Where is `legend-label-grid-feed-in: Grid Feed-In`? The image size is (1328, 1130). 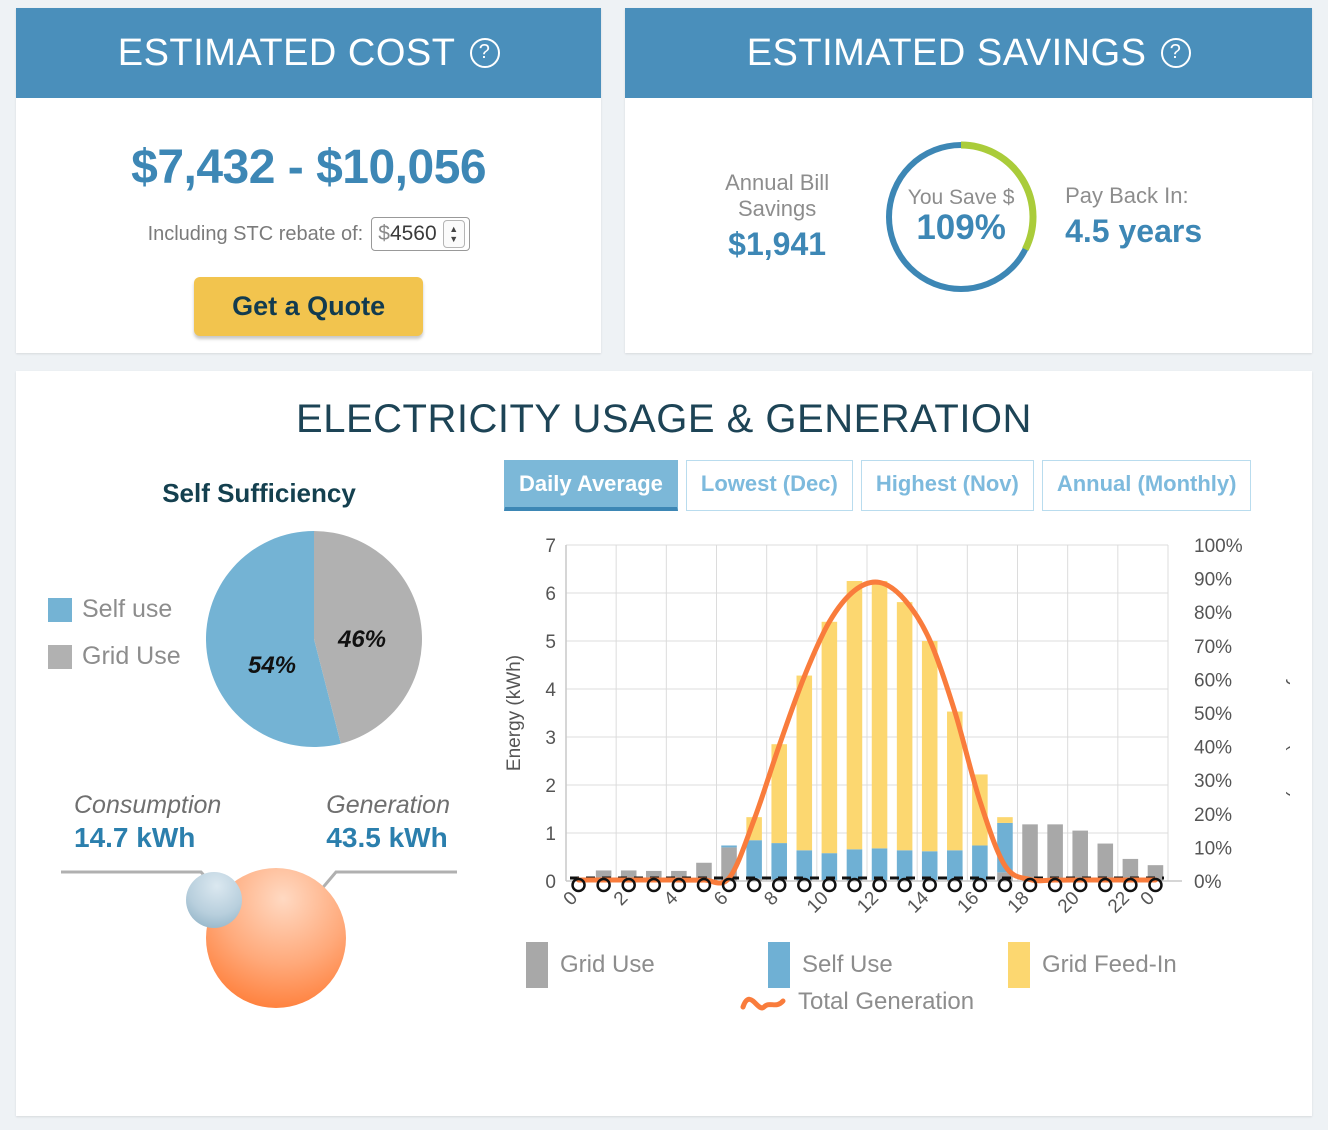 legend-label-grid-feed-in: Grid Feed-In is located at coordinates (1109, 964).